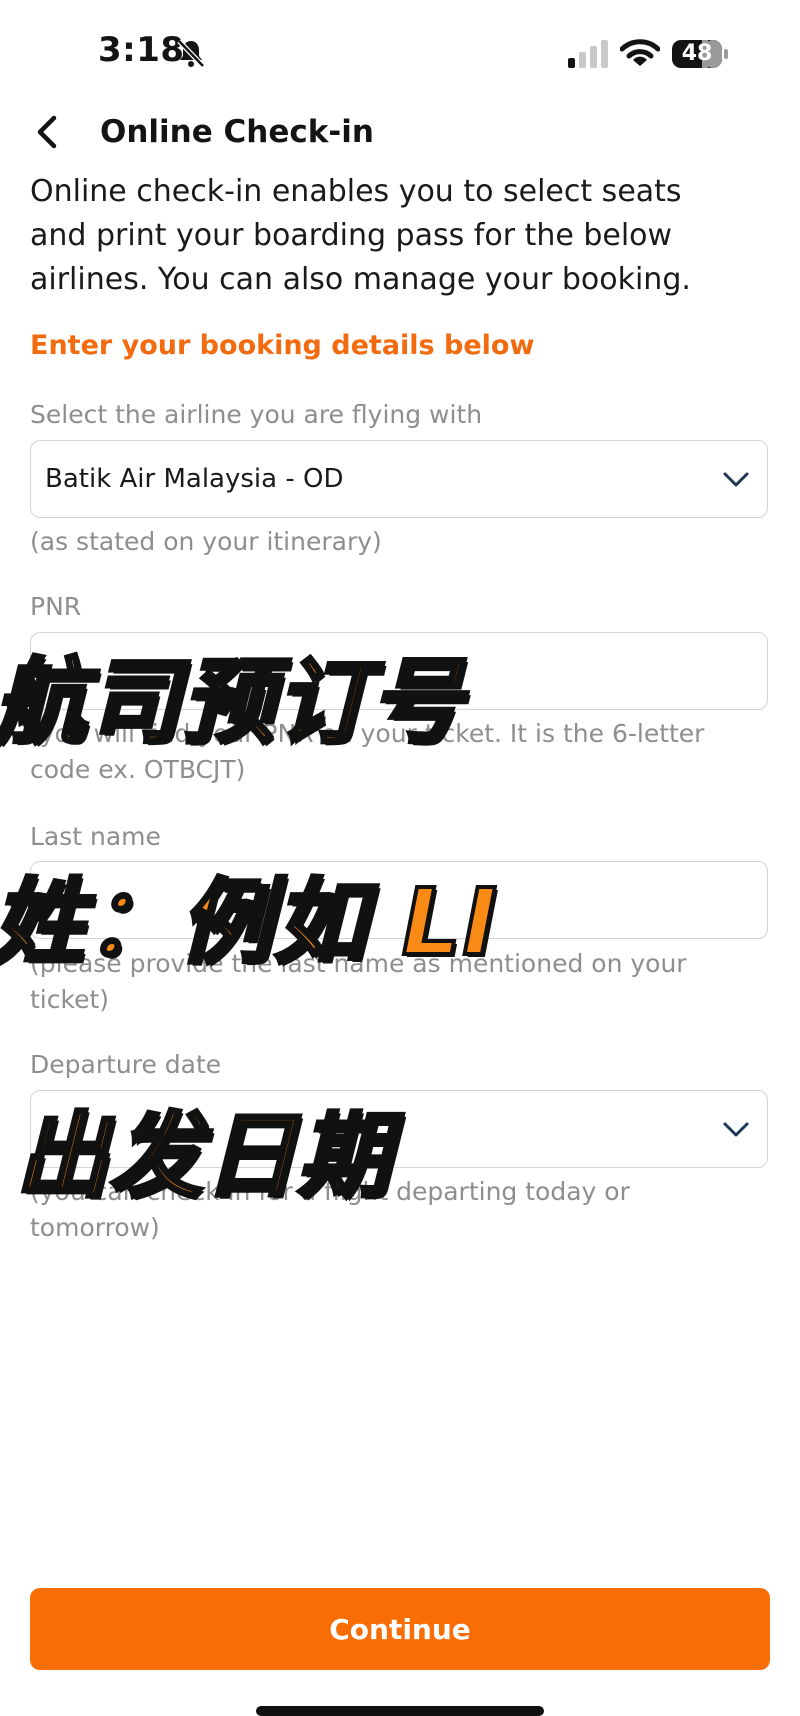  What do you see at coordinates (194, 479) in the screenshot?
I see `airline-value: Batik Air Malaysia - OD` at bounding box center [194, 479].